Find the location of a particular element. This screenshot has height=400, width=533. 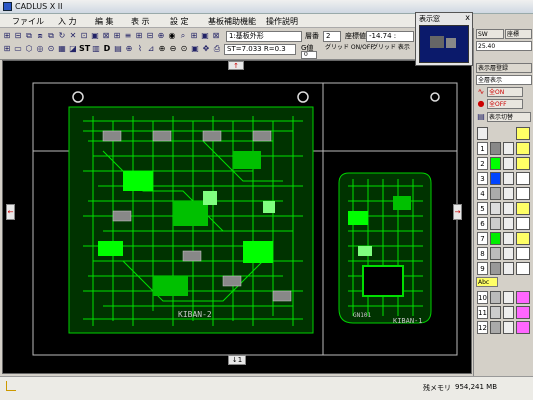

plus-icon is located at coordinates (482, 133).